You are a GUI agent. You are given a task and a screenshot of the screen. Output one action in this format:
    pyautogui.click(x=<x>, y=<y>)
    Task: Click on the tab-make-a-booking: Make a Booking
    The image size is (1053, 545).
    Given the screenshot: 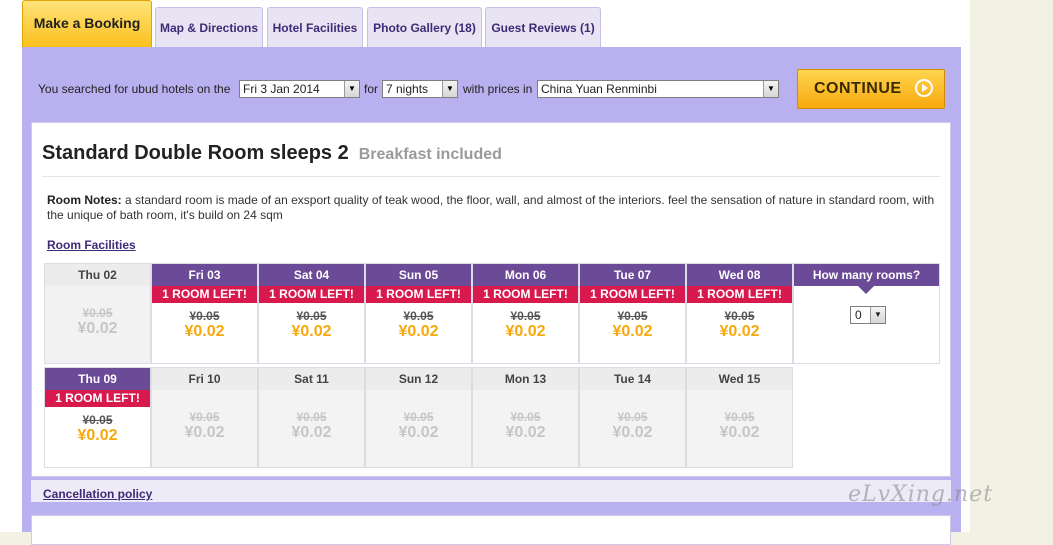 What is the action you would take?
    pyautogui.click(x=87, y=28)
    